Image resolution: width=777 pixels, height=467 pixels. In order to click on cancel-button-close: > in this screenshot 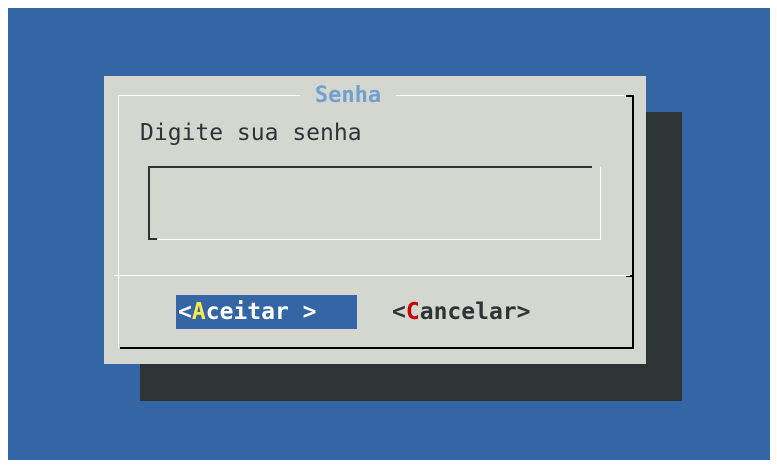, I will do `click(523, 312)`.